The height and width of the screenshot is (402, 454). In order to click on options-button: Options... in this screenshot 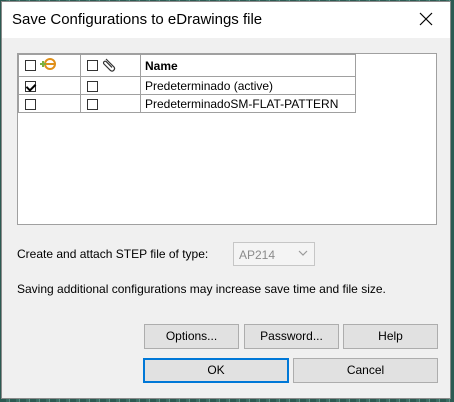, I will do `click(191, 336)`.